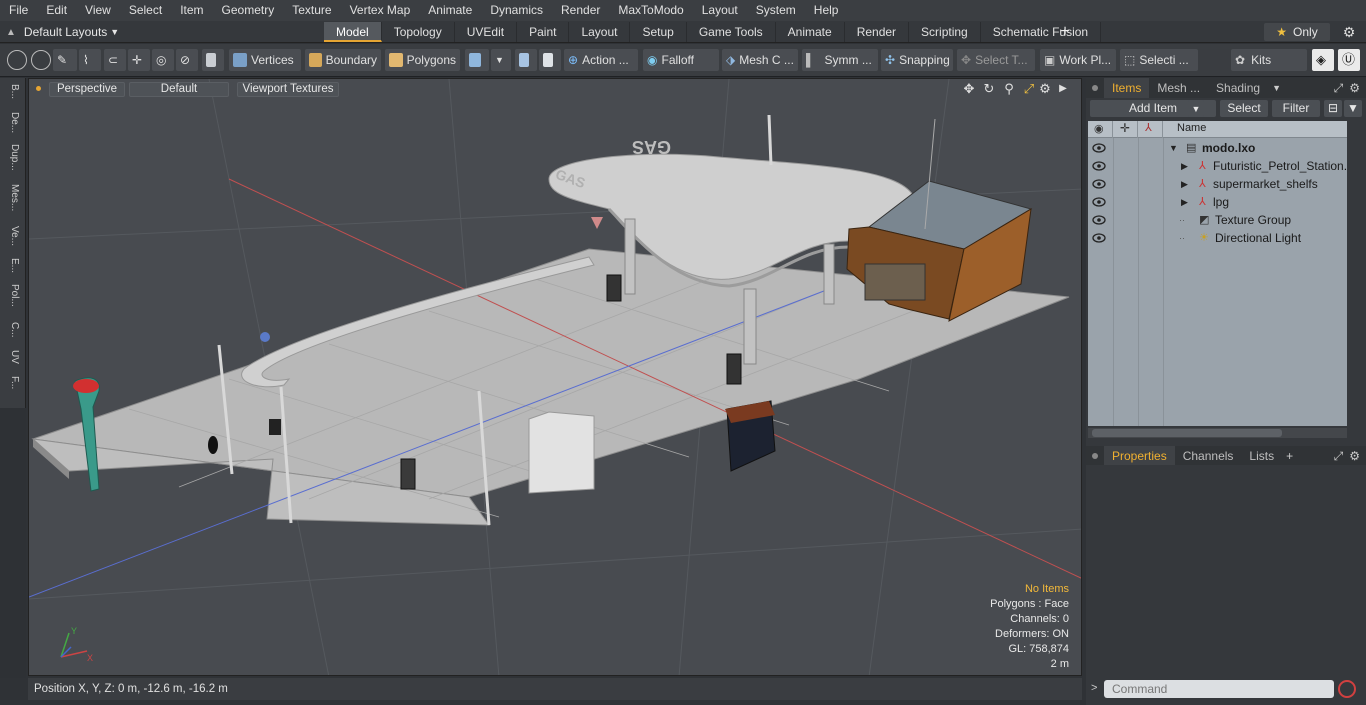 The height and width of the screenshot is (705, 1366). I want to click on globe-icon, so click(41, 60).